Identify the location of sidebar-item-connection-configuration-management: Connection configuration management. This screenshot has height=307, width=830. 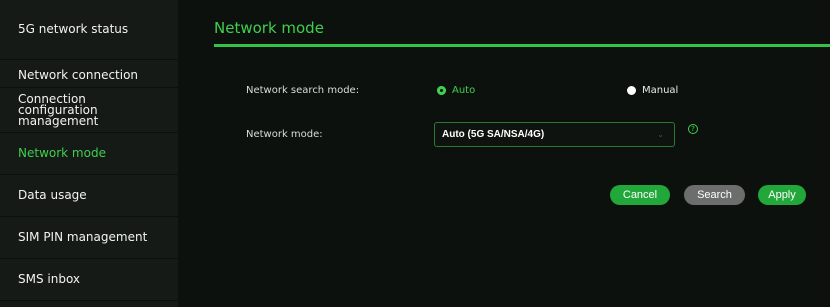
(89, 110).